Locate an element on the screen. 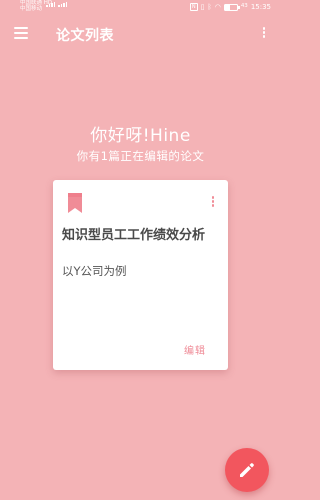 The image size is (320, 500). wifi-icon: ◠ is located at coordinates (217, 6).